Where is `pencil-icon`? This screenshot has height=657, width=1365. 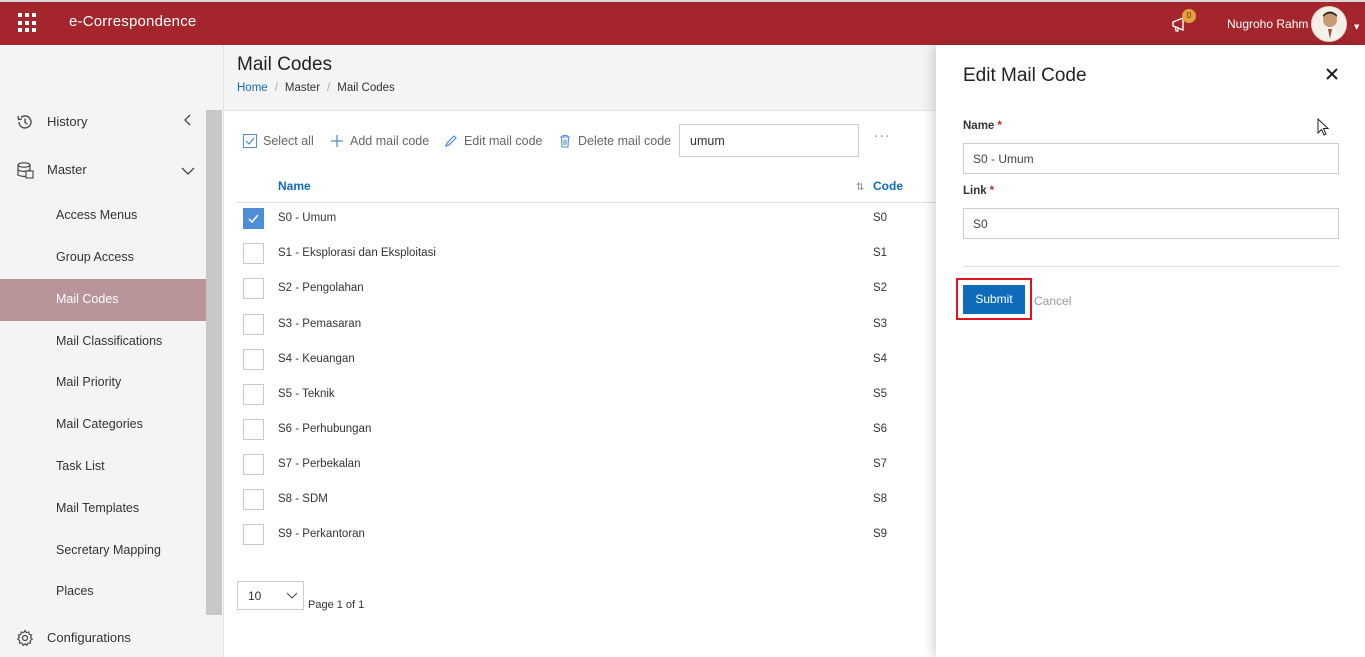 pencil-icon is located at coordinates (451, 141).